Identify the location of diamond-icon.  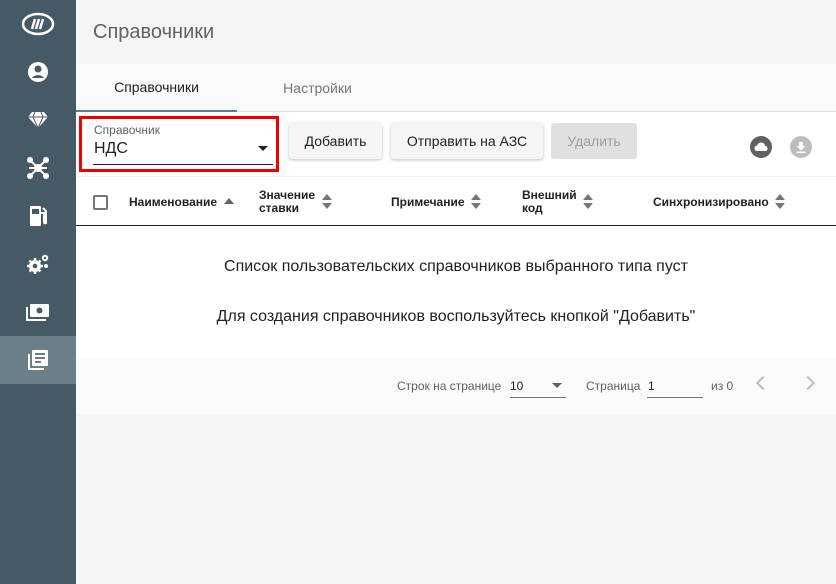
(38, 120).